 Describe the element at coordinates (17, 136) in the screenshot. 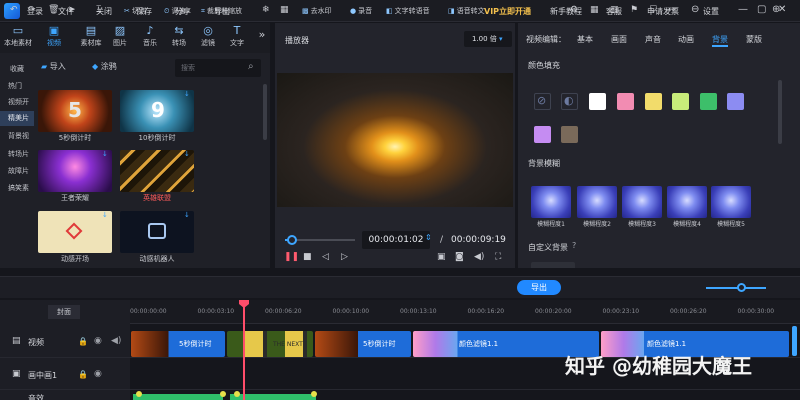

I see `category-background: 背景视` at that location.